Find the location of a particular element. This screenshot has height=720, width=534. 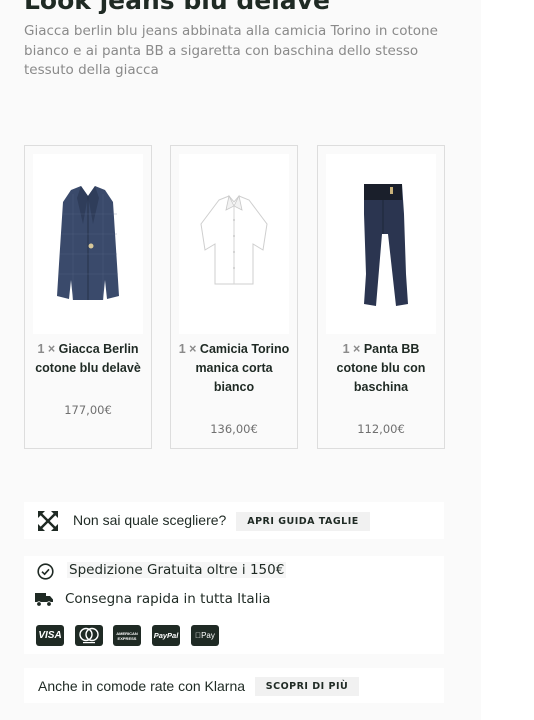

mastercard-icon is located at coordinates (89, 635).